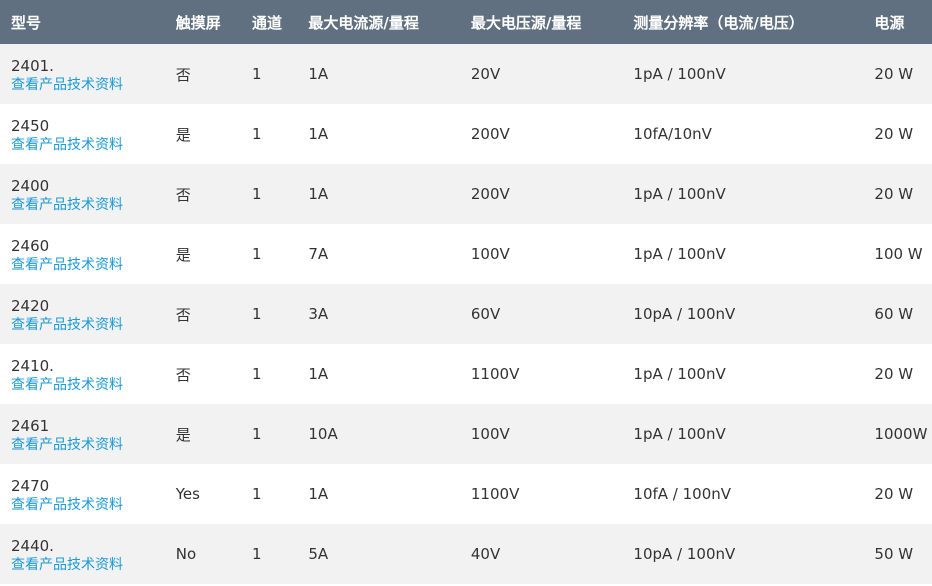 The height and width of the screenshot is (586, 932). Describe the element at coordinates (82, 554) in the screenshot. I see `model-cell: 2440. 查看产品技术资料` at that location.